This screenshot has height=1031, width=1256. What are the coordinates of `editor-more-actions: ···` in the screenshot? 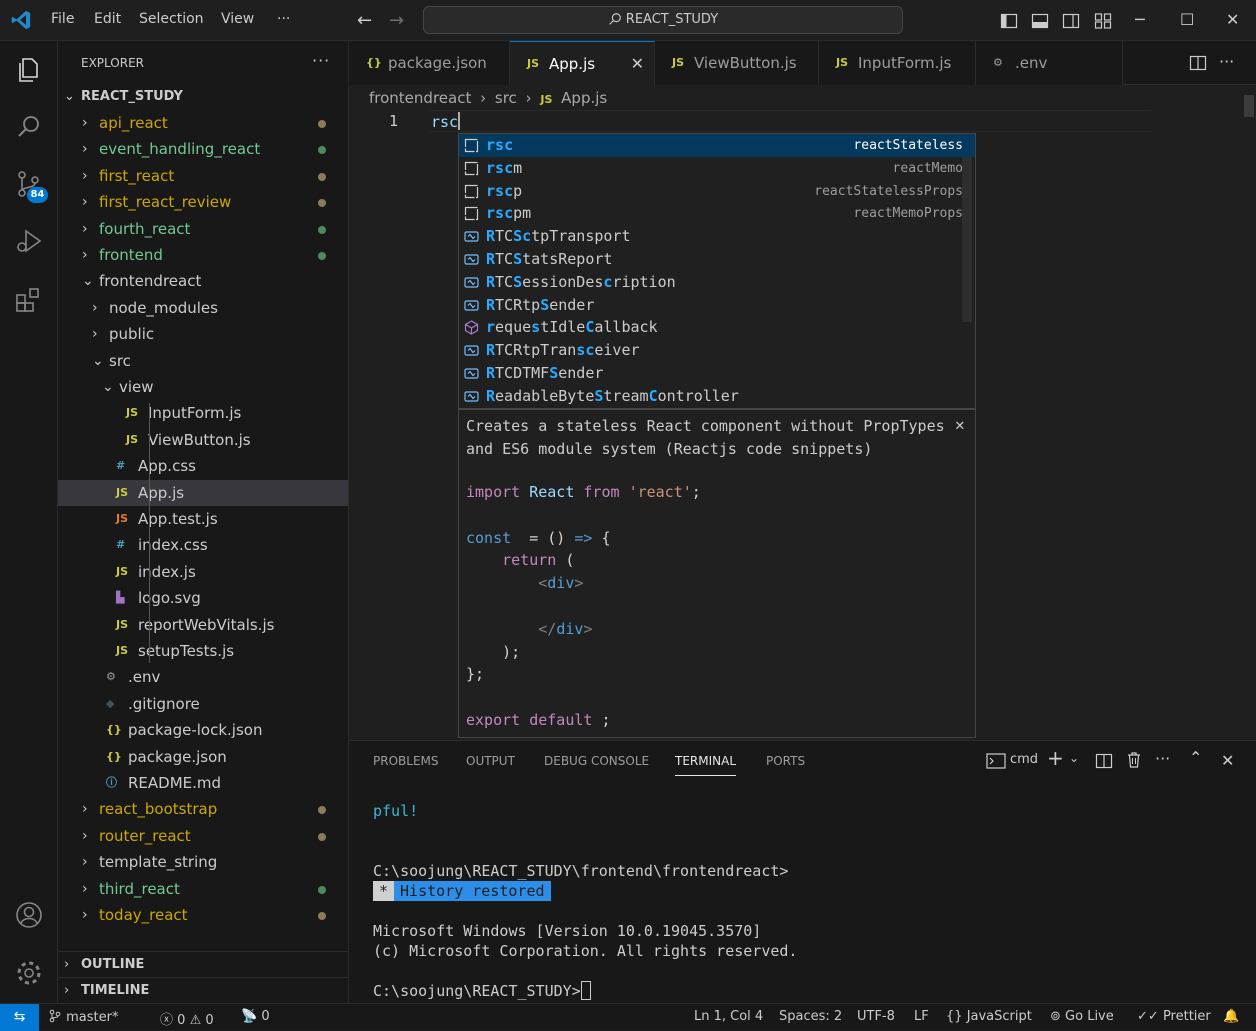 It's located at (1226, 61).